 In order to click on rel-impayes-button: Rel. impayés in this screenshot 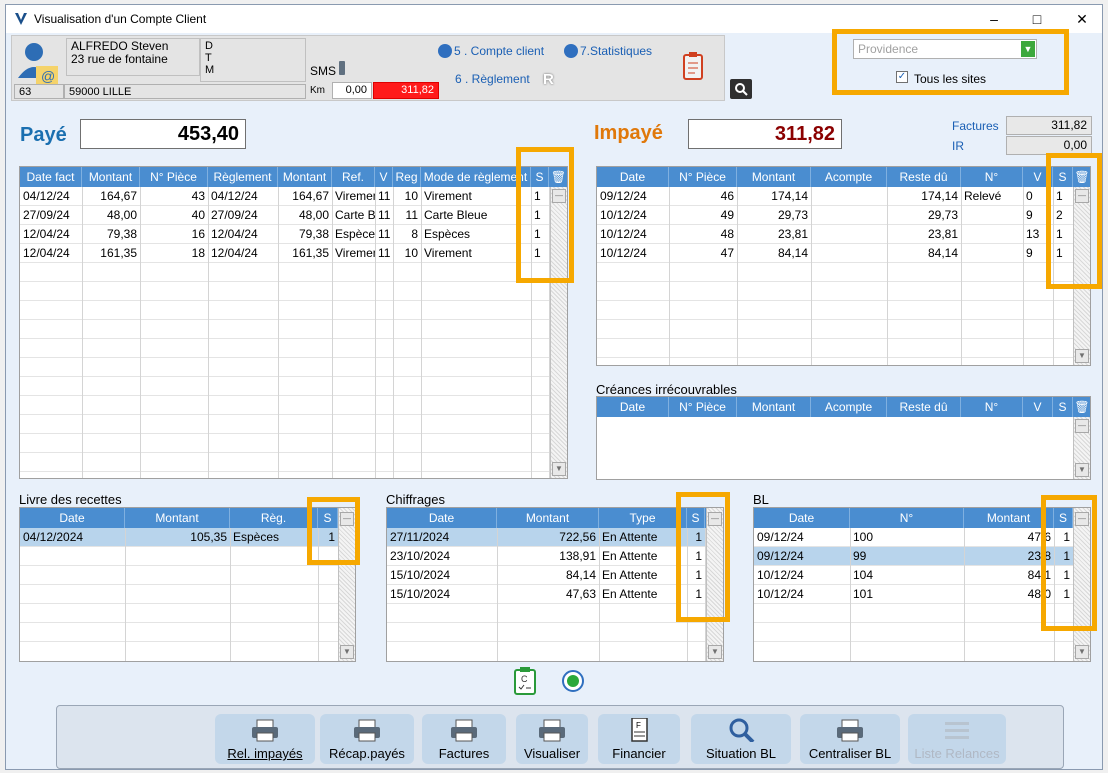, I will do `click(265, 739)`.